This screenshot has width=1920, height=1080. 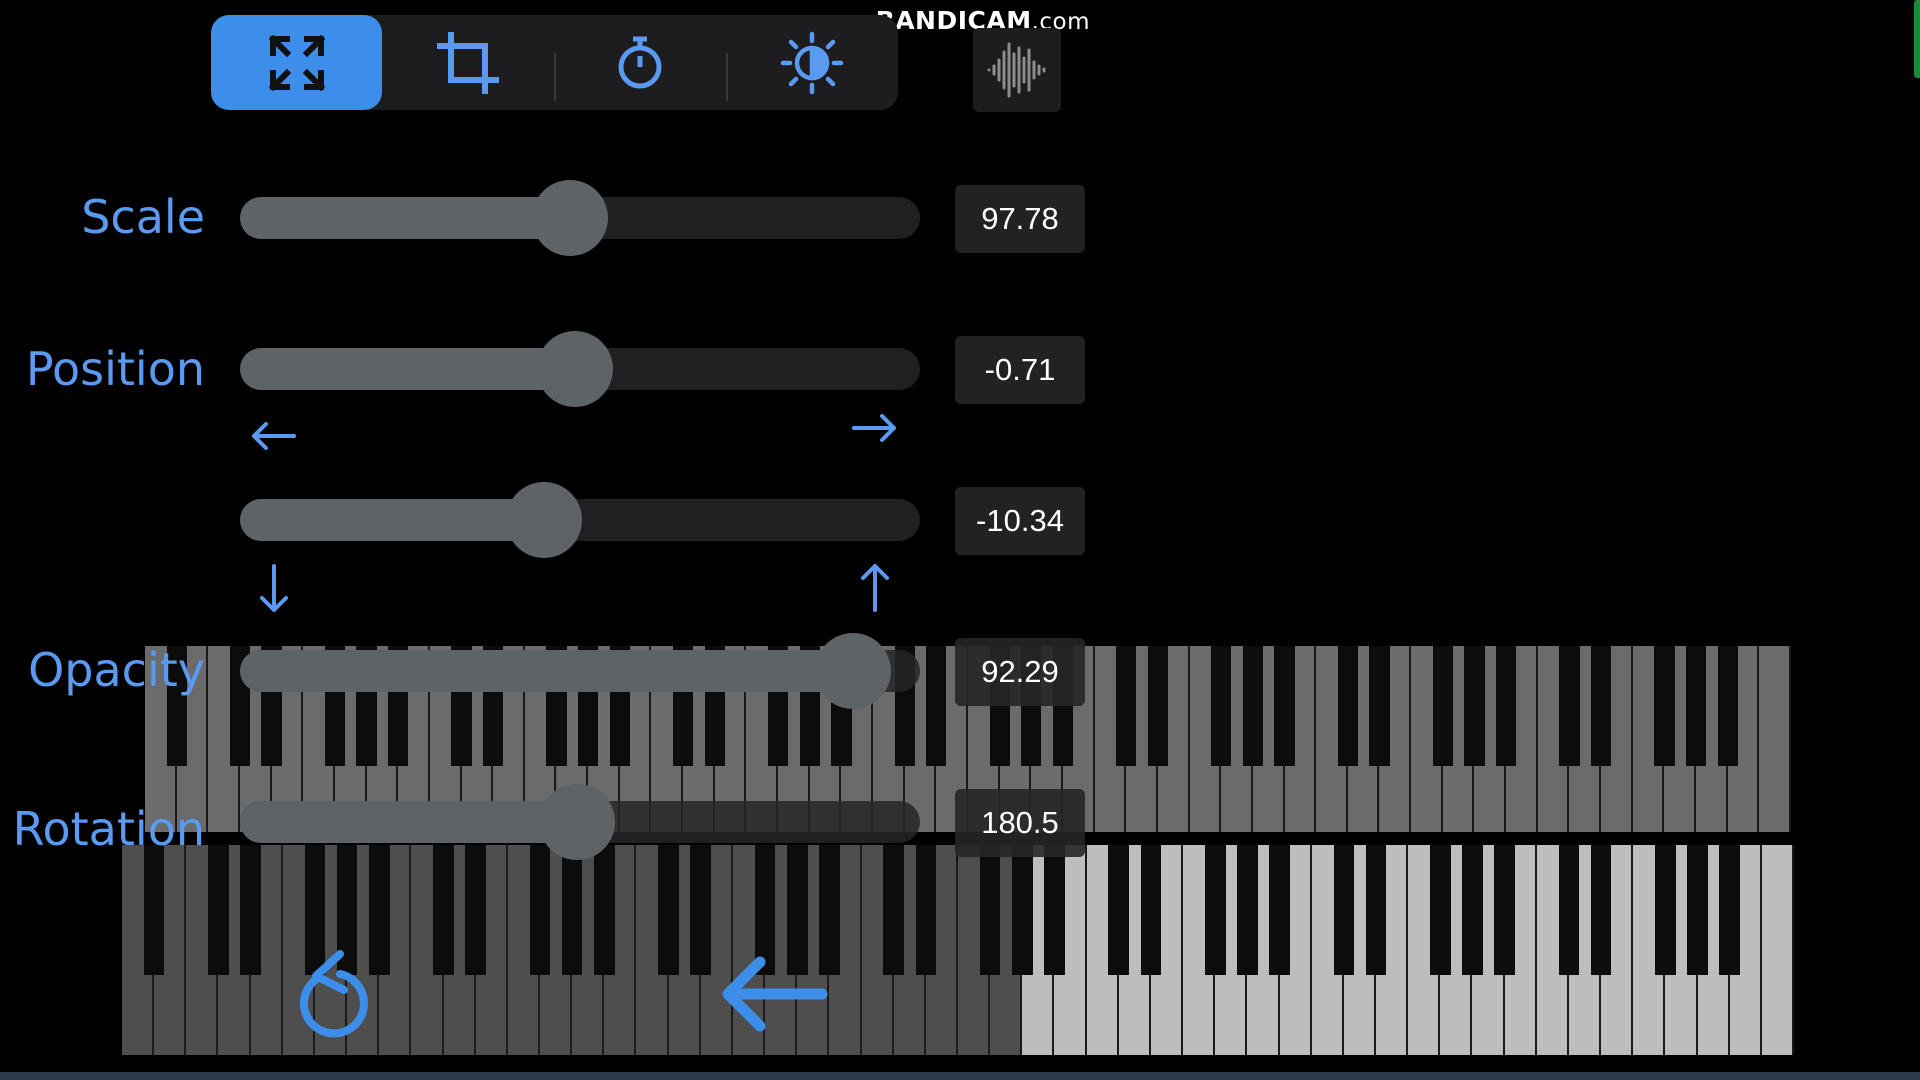 I want to click on opacity-label: Opacity, so click(x=116, y=670).